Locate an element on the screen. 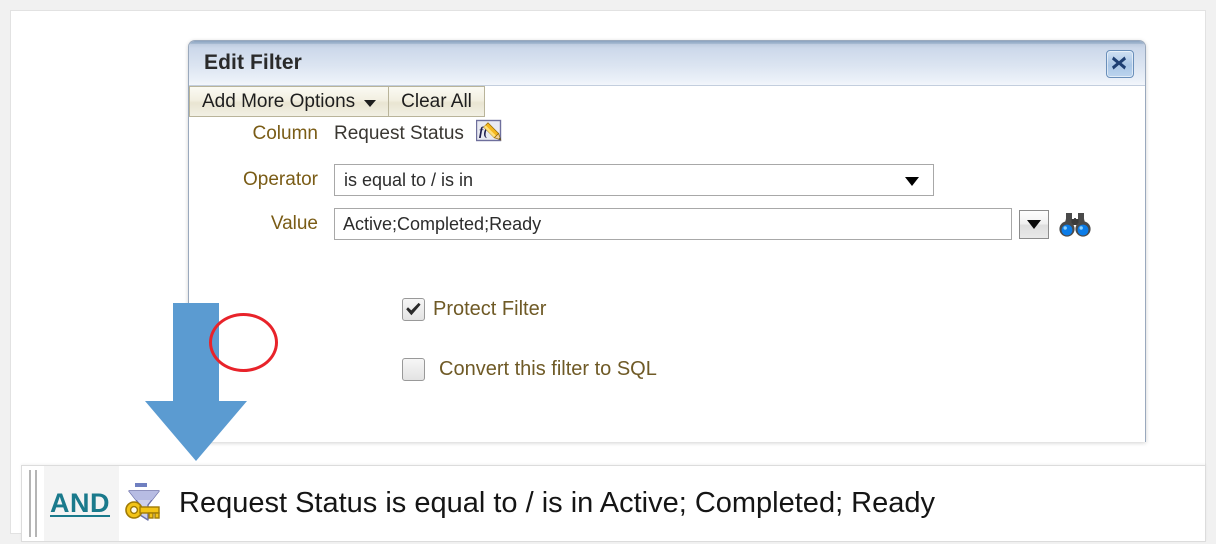 The width and height of the screenshot is (1216, 544). clear-all-label: Clear All is located at coordinates (436, 101).